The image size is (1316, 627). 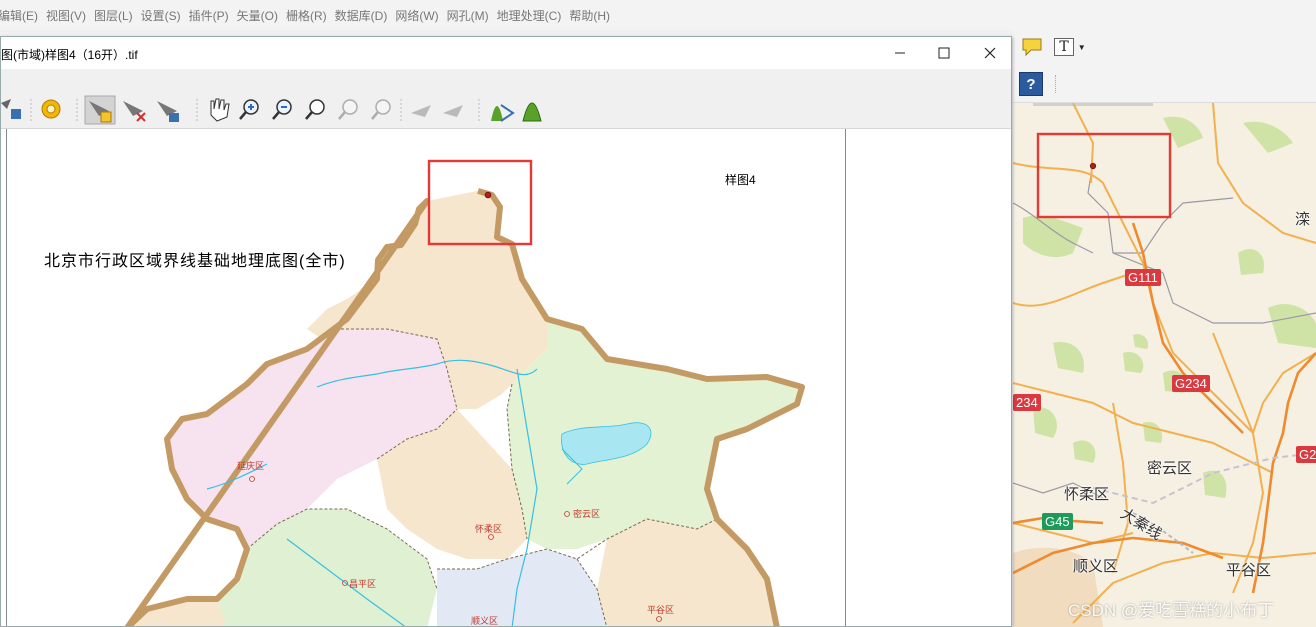 I want to click on menu-item: 帮助(H), so click(x=593, y=15).